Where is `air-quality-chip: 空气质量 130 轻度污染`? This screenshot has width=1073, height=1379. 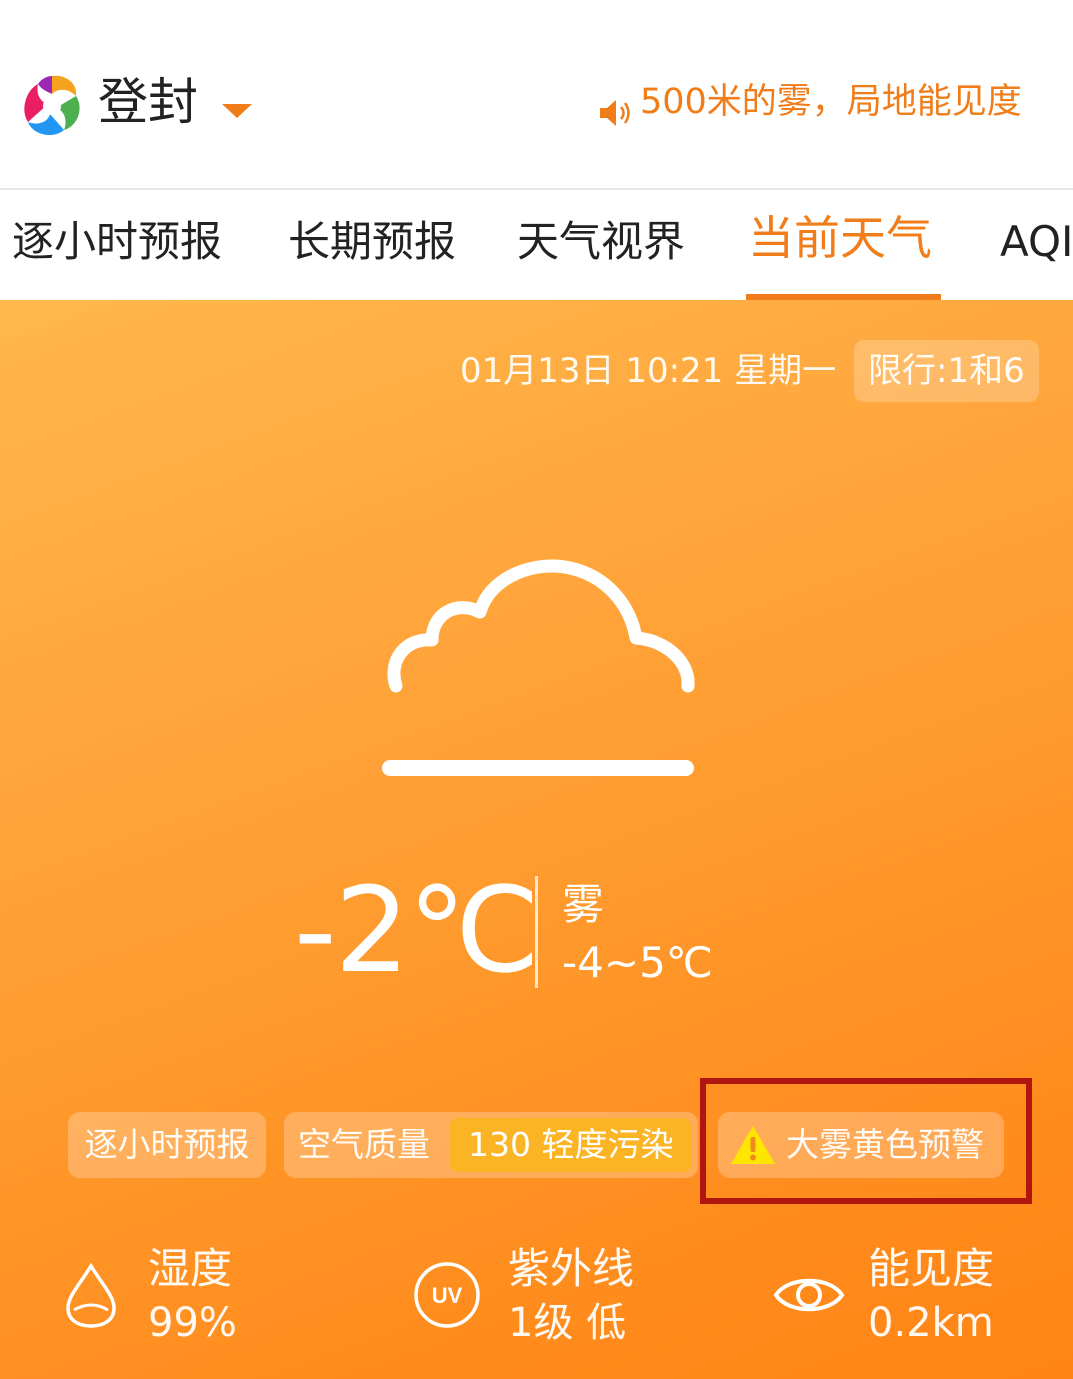 air-quality-chip: 空气质量 130 轻度污染 is located at coordinates (491, 1145).